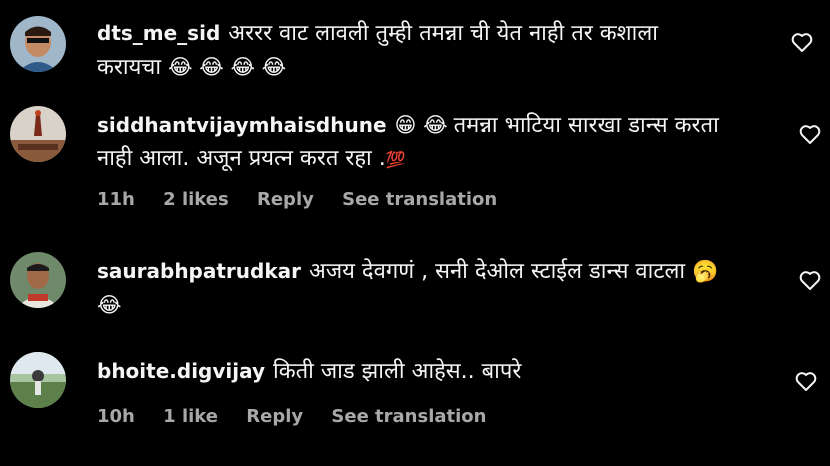 The height and width of the screenshot is (466, 830). Describe the element at coordinates (586, 125) in the screenshot. I see `comment-text: तमन्ना भाटिया सारखा डान्स करता` at that location.